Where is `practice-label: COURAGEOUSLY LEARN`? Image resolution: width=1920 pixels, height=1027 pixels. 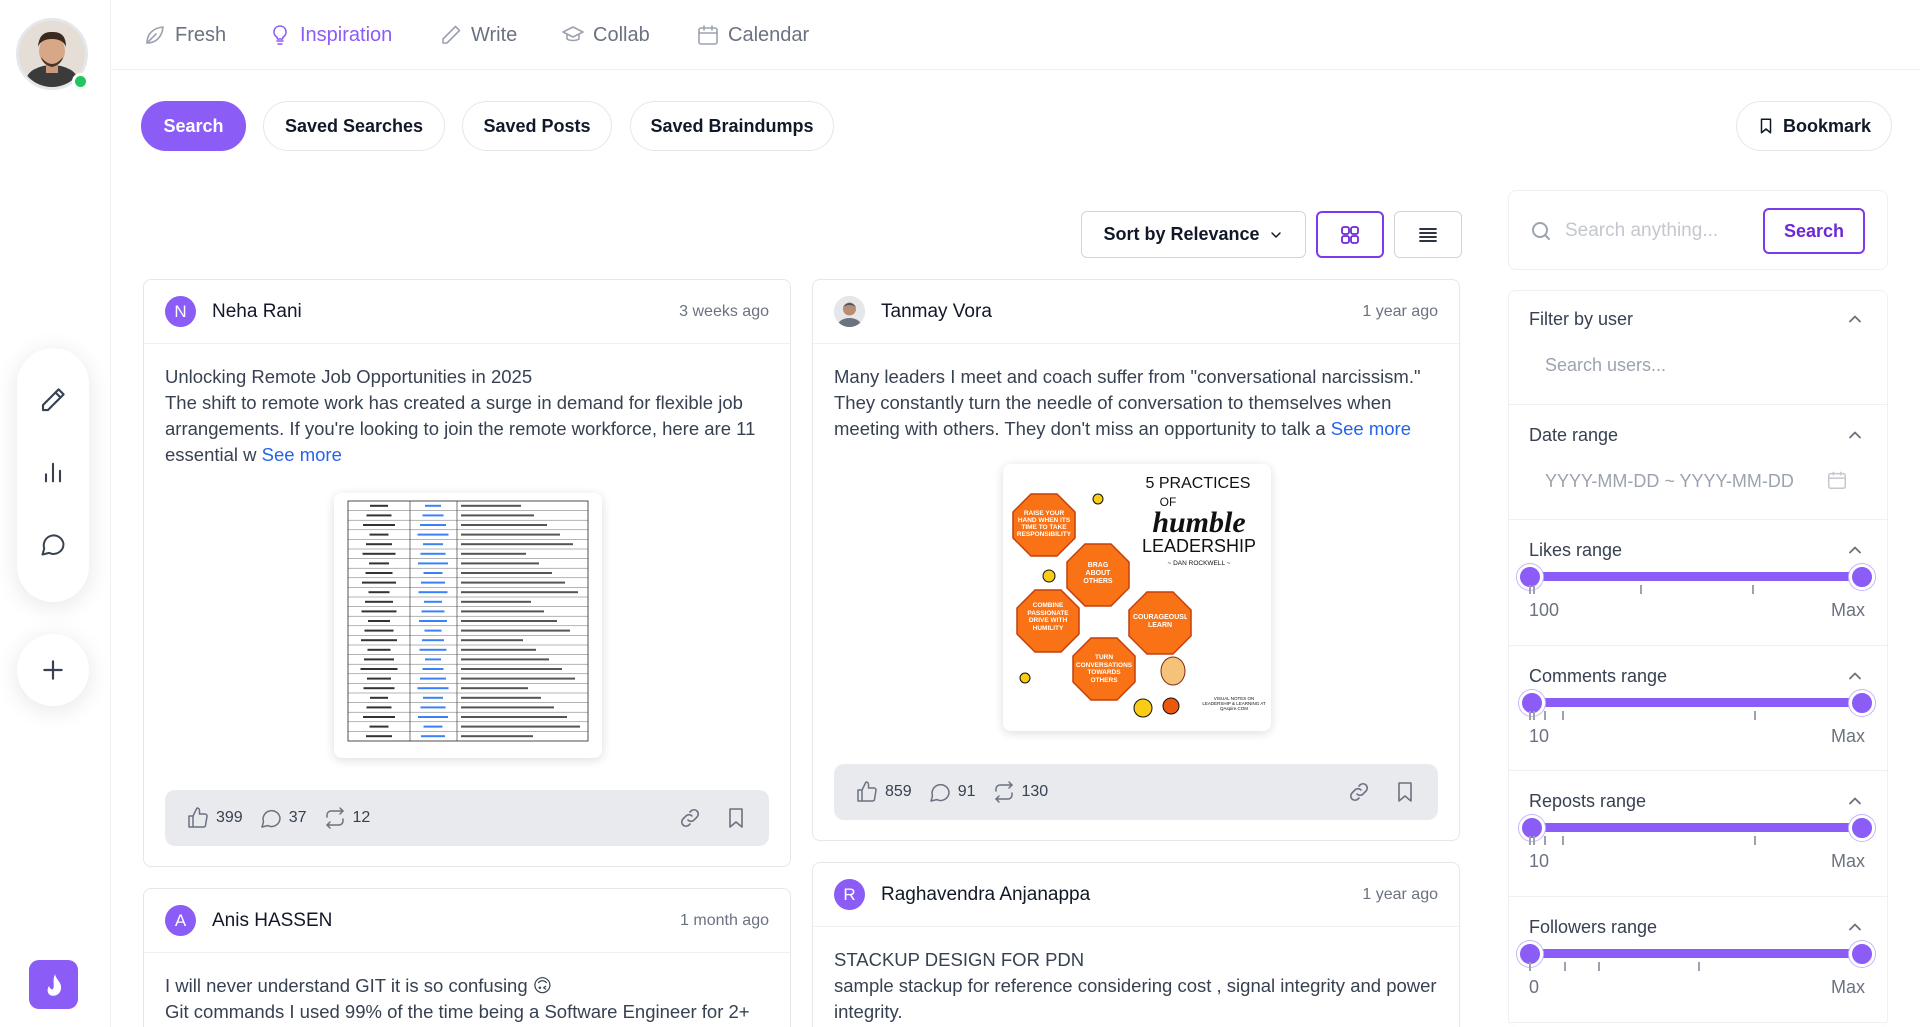
practice-label: COURAGEOUSLY LEARN is located at coordinates (1160, 621).